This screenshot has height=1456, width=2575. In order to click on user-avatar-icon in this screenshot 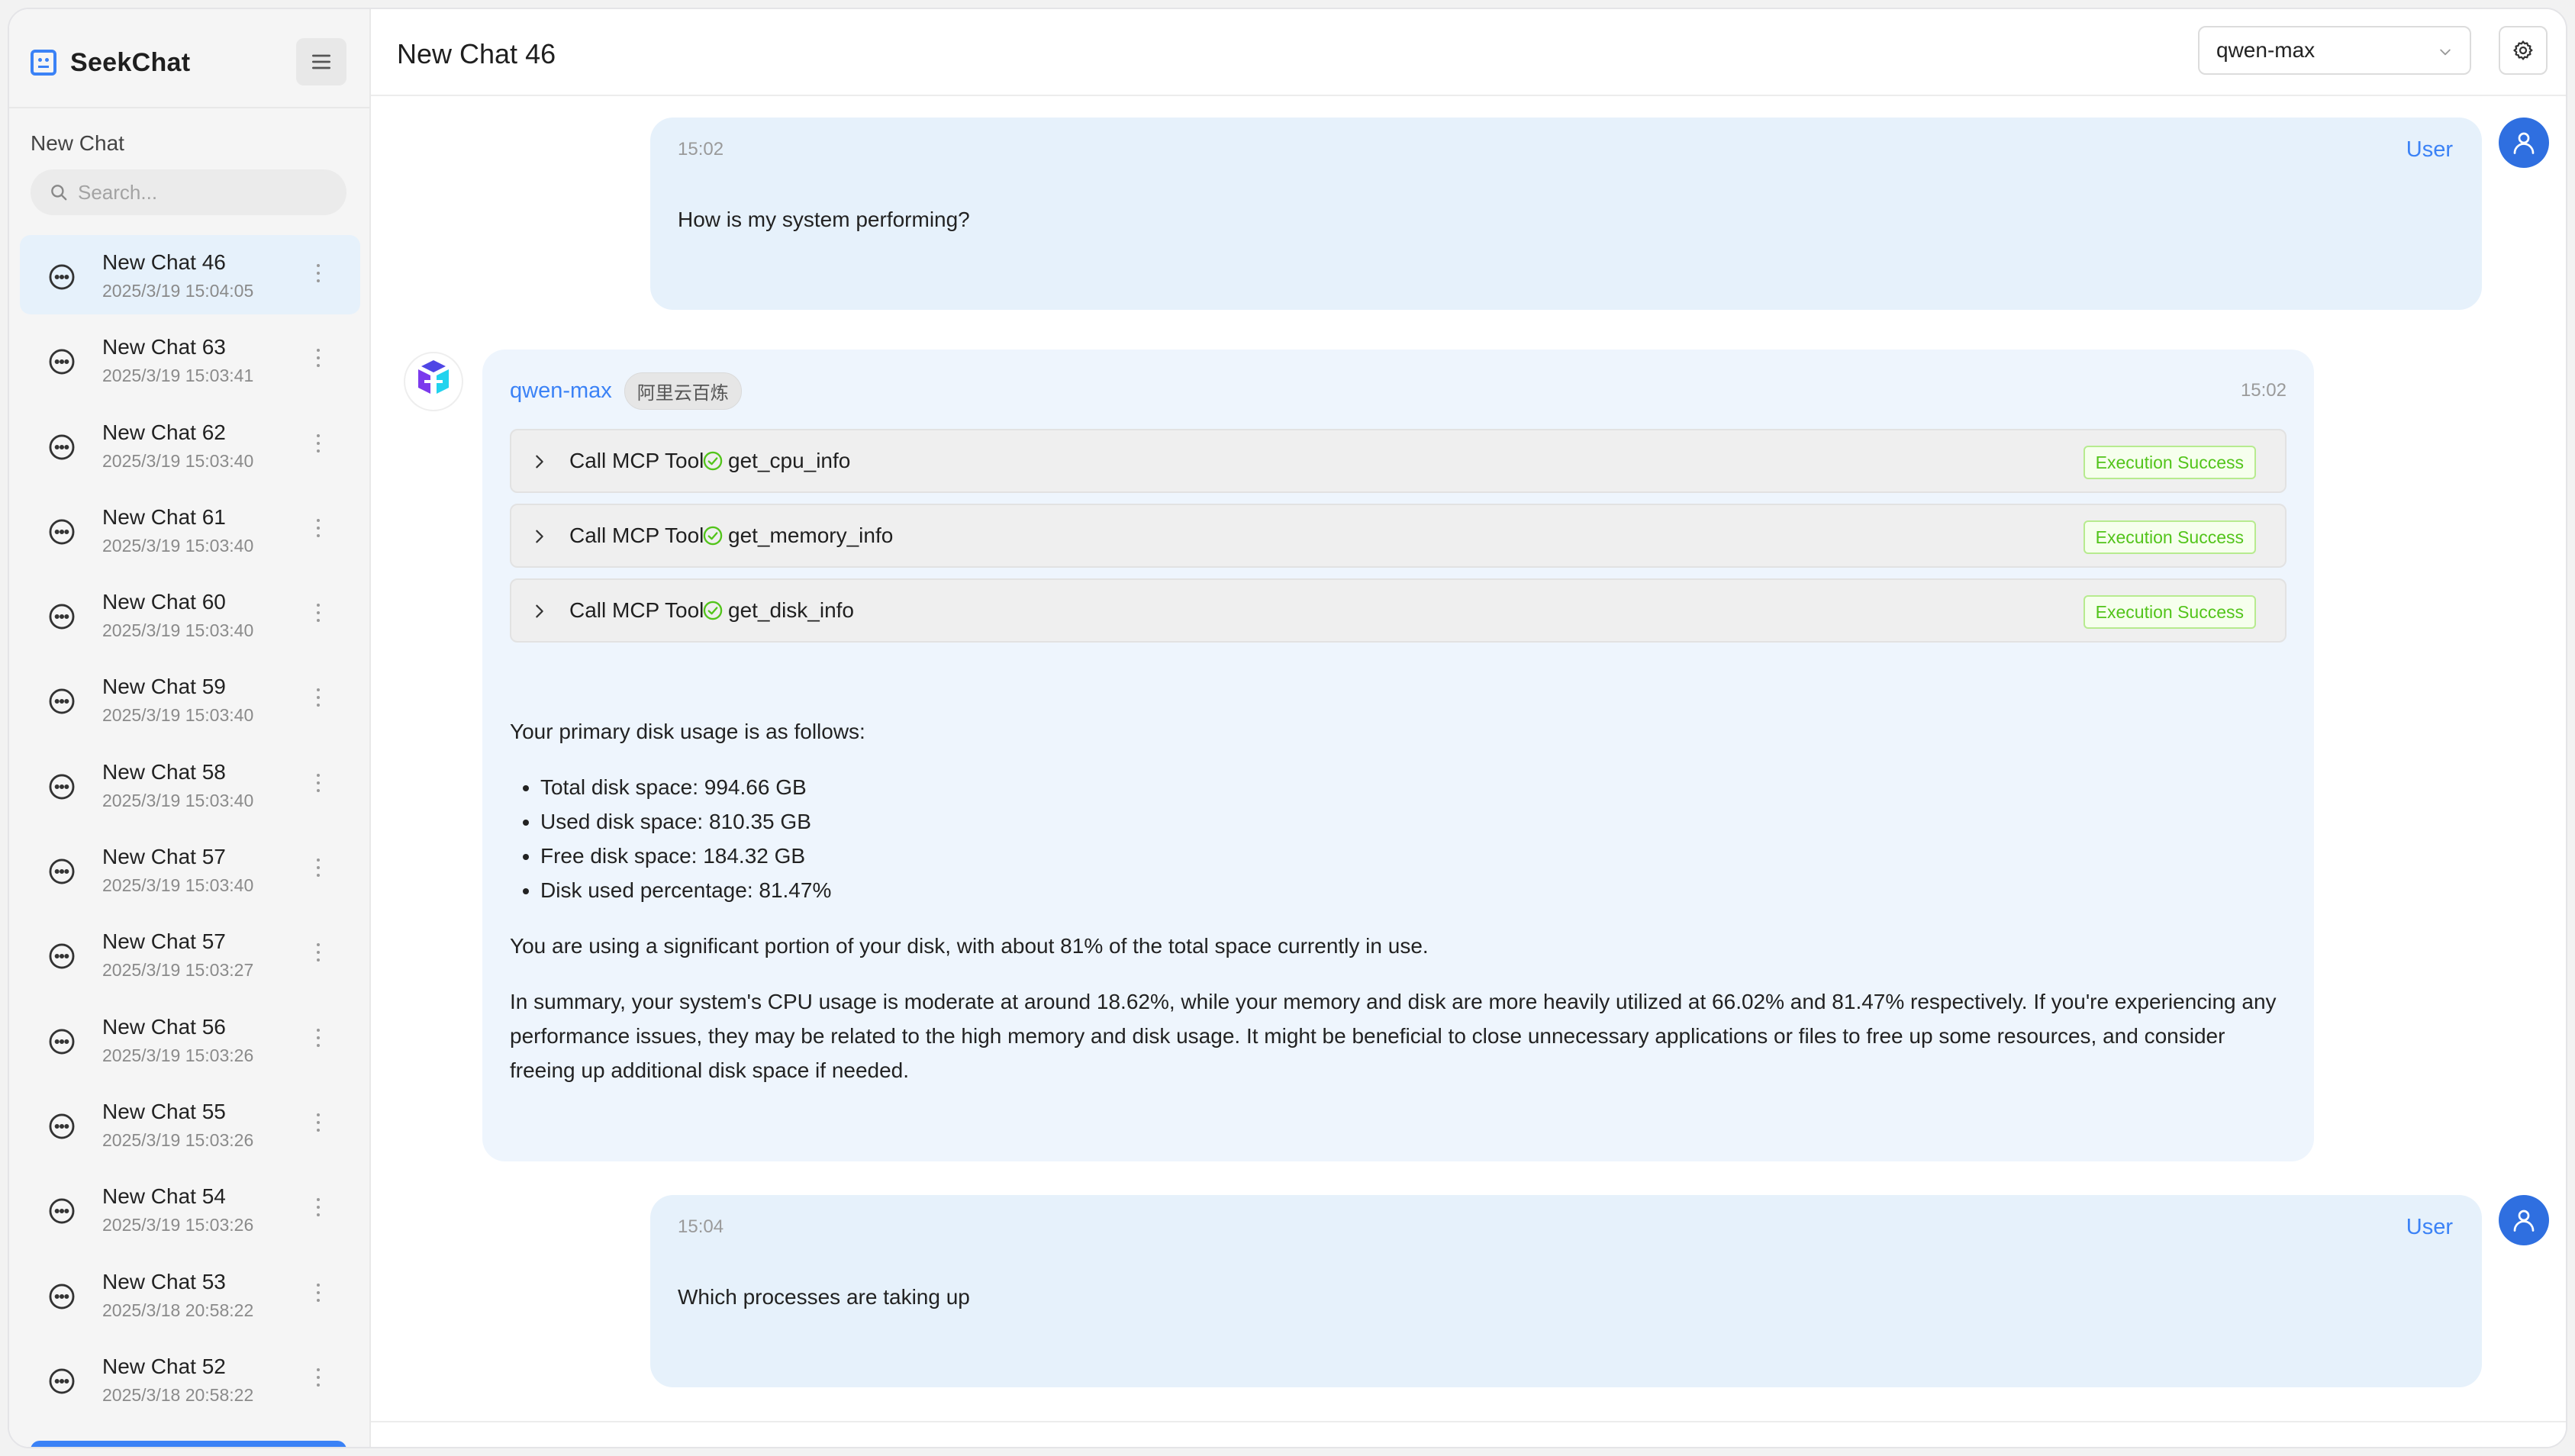, I will do `click(2524, 143)`.